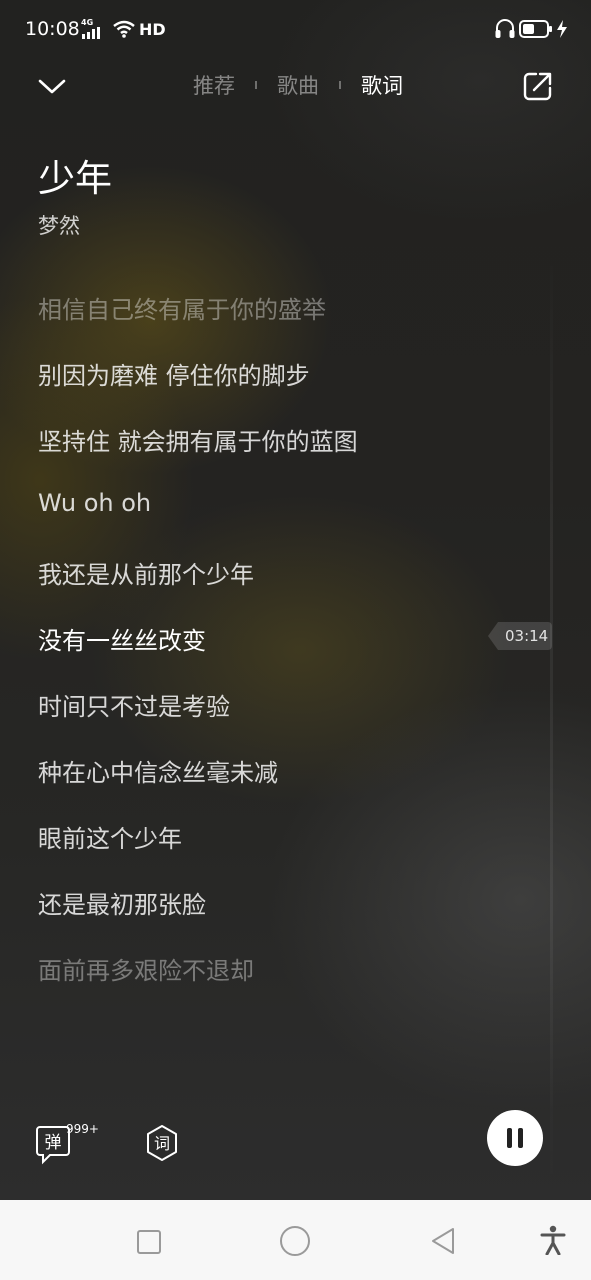 The width and height of the screenshot is (591, 1280). What do you see at coordinates (52, 29) in the screenshot?
I see `status-time: 10:08` at bounding box center [52, 29].